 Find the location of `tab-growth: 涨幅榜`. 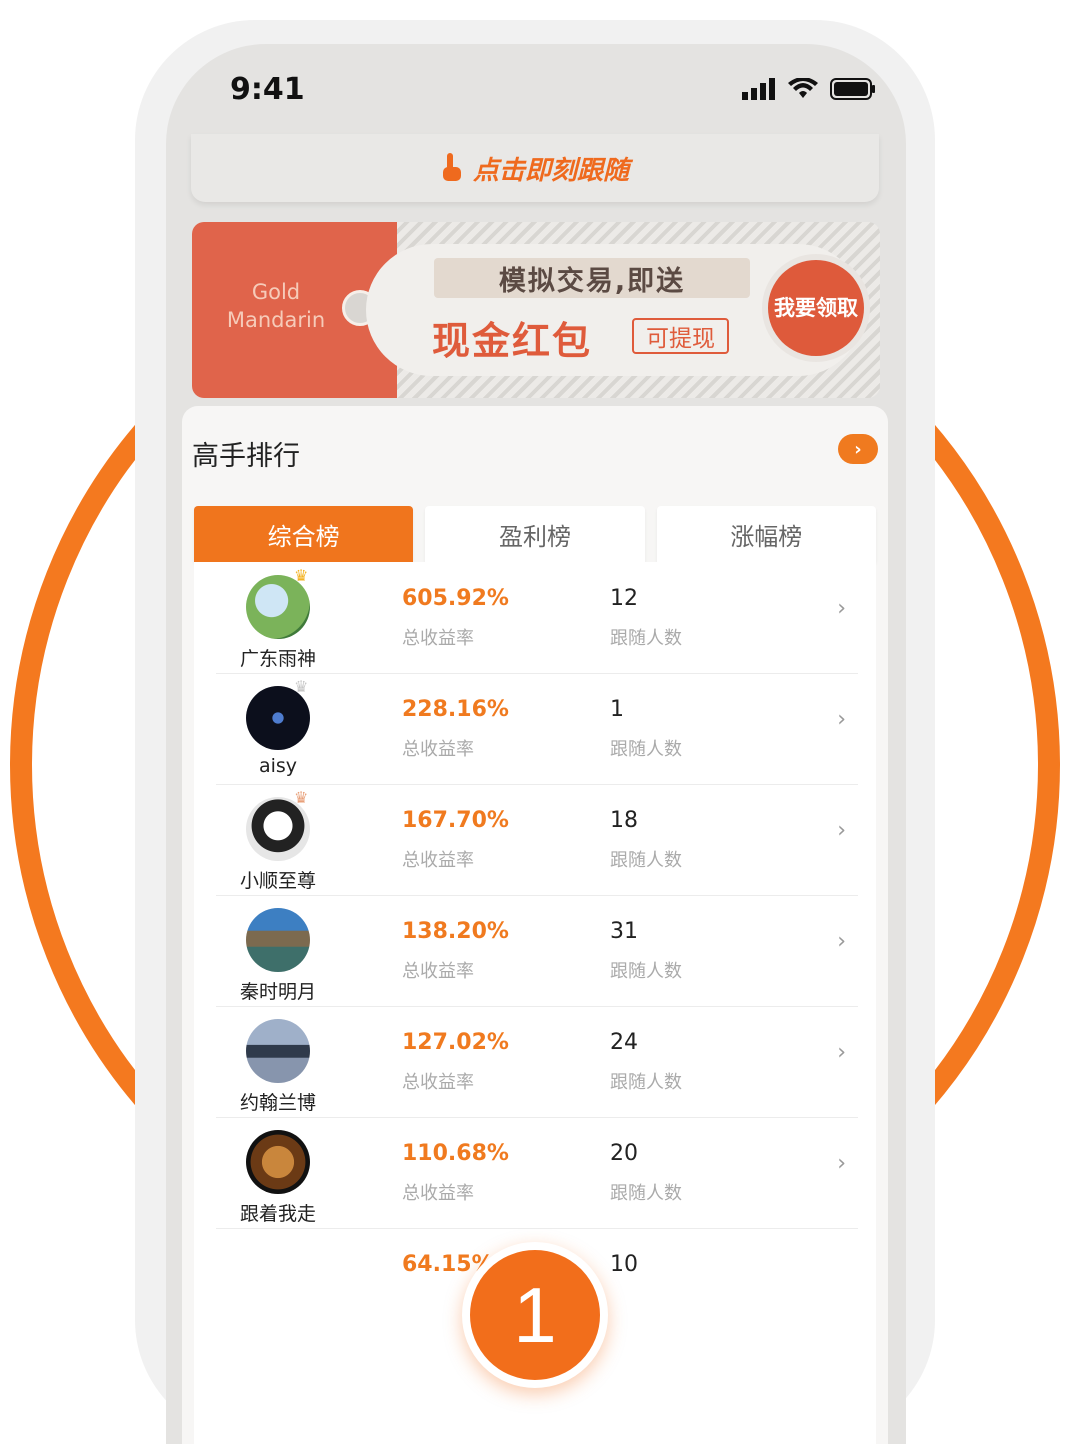

tab-growth: 涨幅榜 is located at coordinates (766, 534).